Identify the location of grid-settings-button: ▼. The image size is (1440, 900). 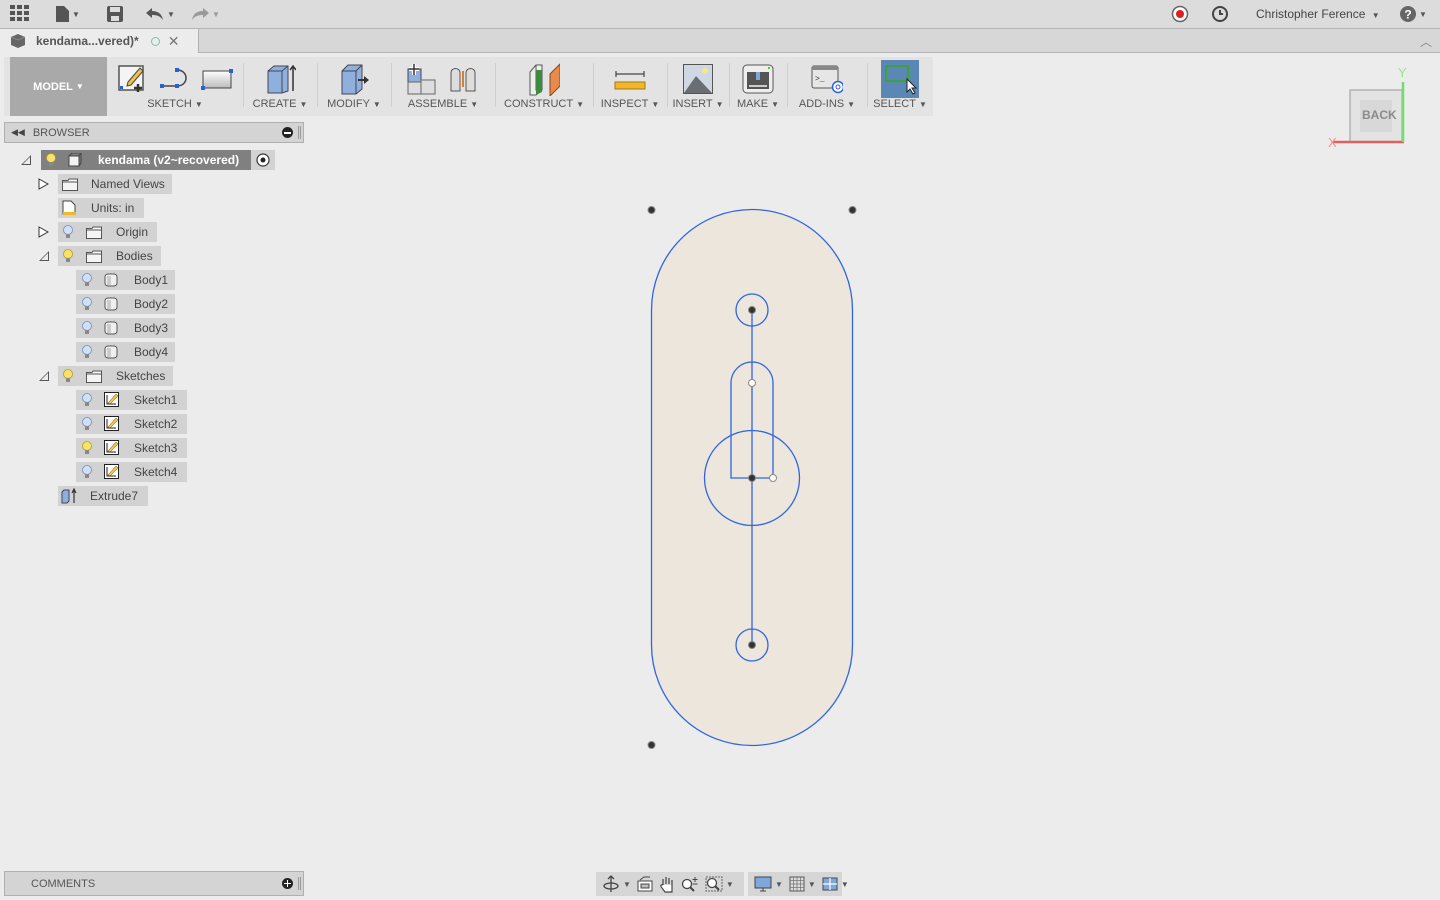
(802, 884).